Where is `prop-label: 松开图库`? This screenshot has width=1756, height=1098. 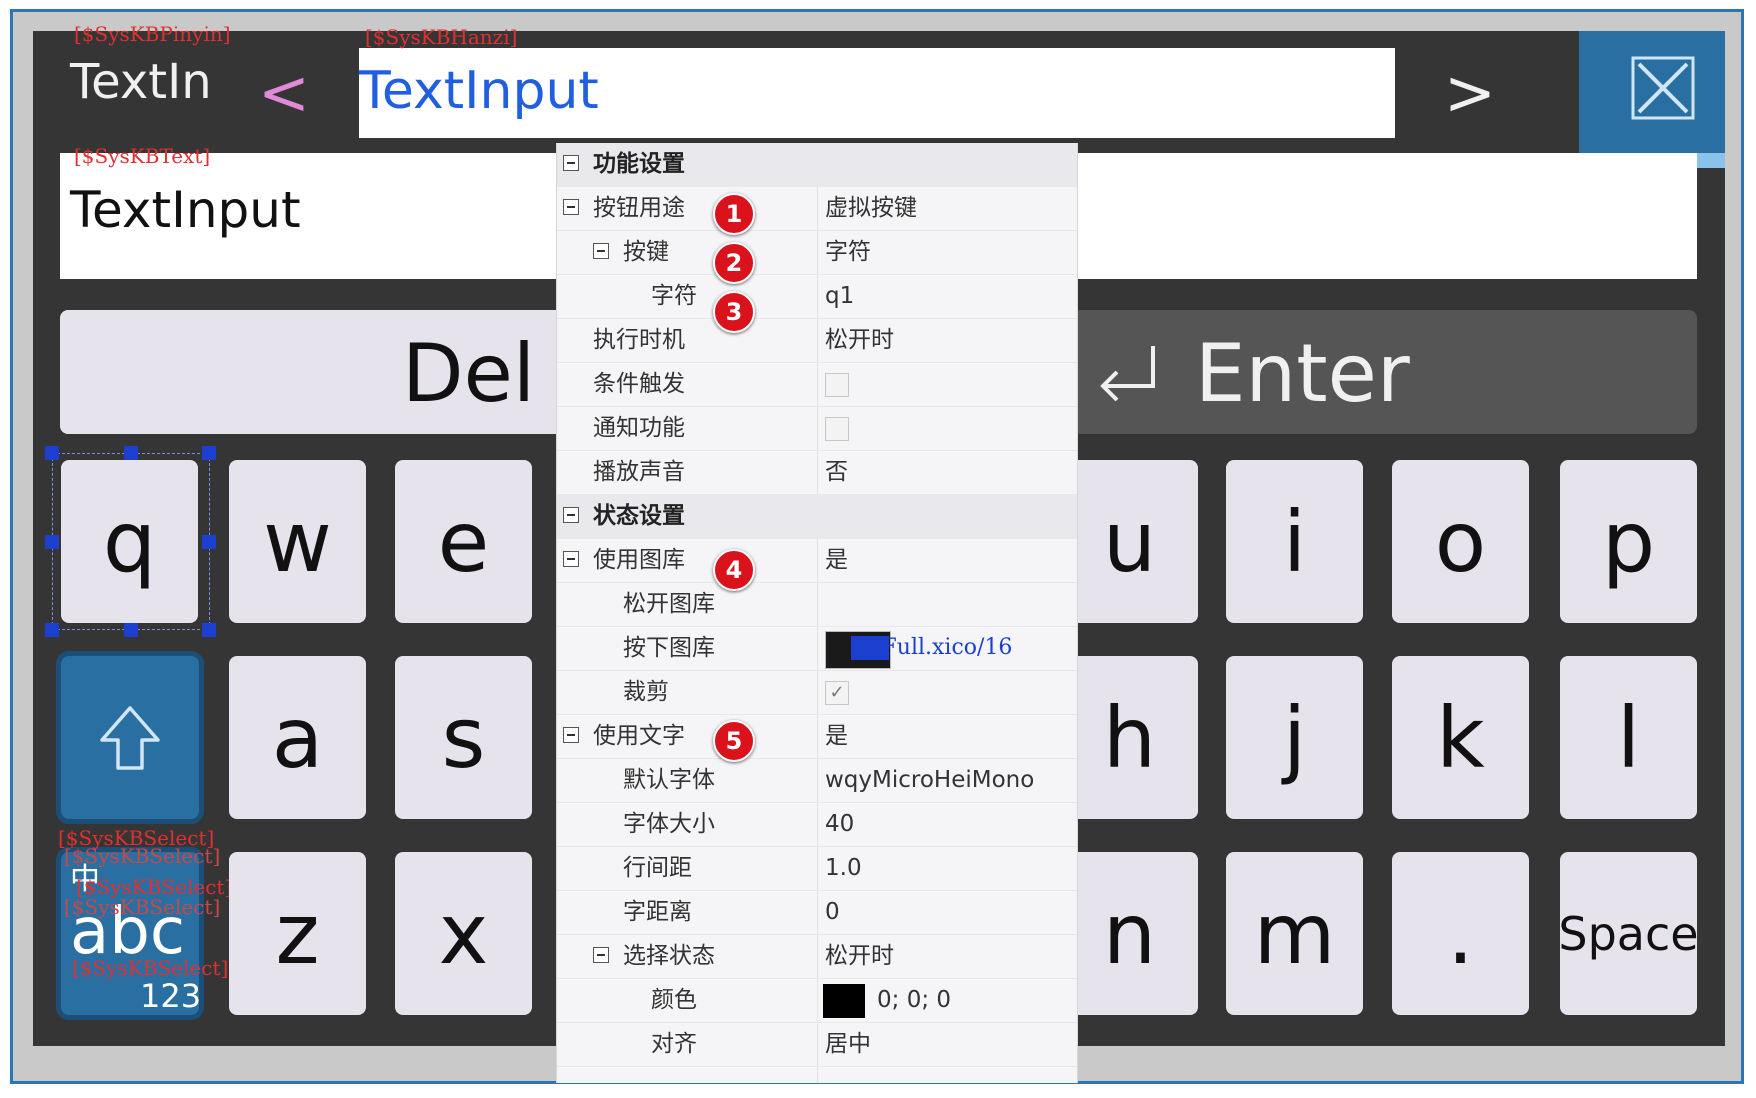 prop-label: 松开图库 is located at coordinates (669, 604).